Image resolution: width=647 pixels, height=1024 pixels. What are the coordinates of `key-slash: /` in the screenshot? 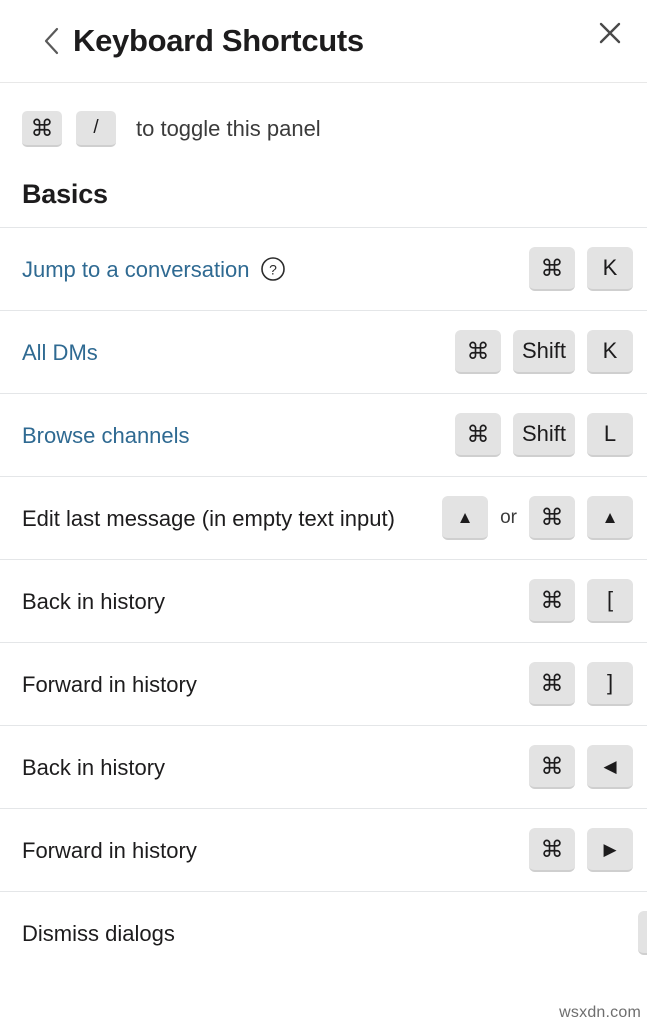 It's located at (96, 129).